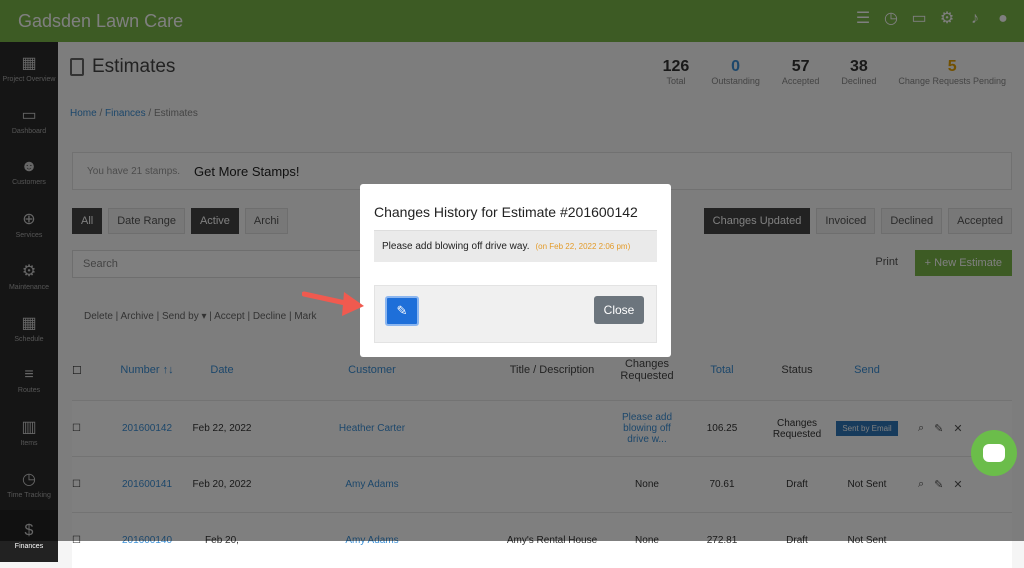 The height and width of the screenshot is (568, 1024). I want to click on sidebar-item-label: Finances, so click(29, 546).